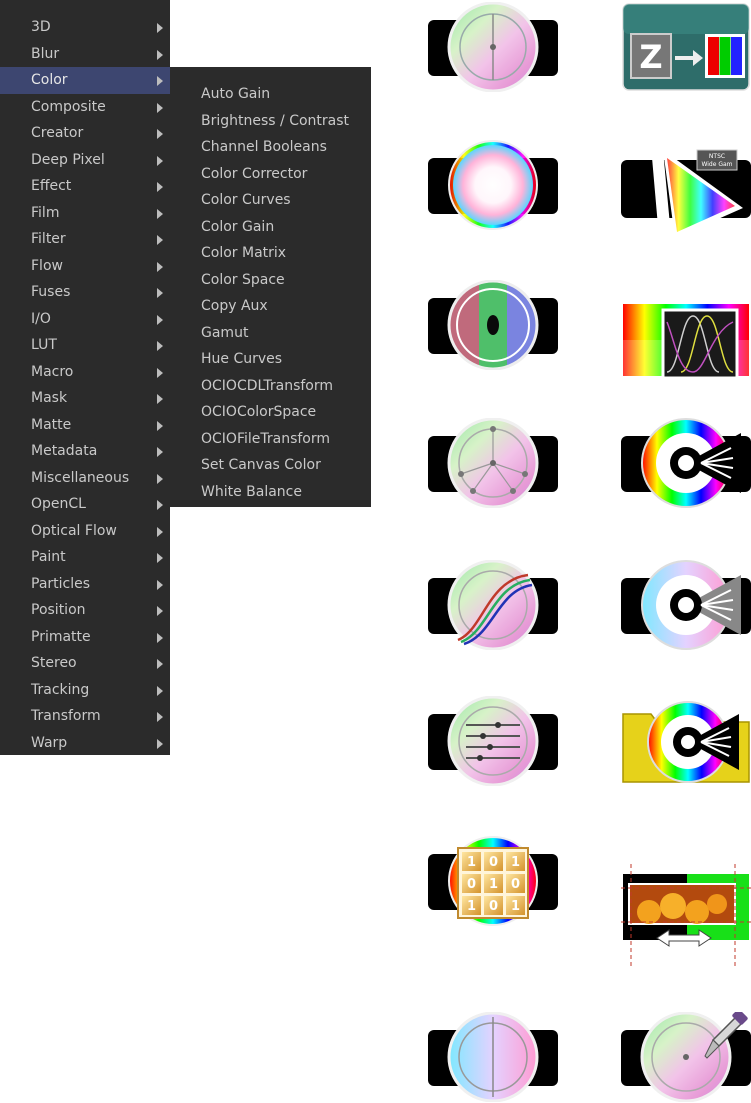 This screenshot has width=751, height=1103. What do you see at coordinates (650, 57) in the screenshot?
I see `copy-aux-letter: Z` at bounding box center [650, 57].